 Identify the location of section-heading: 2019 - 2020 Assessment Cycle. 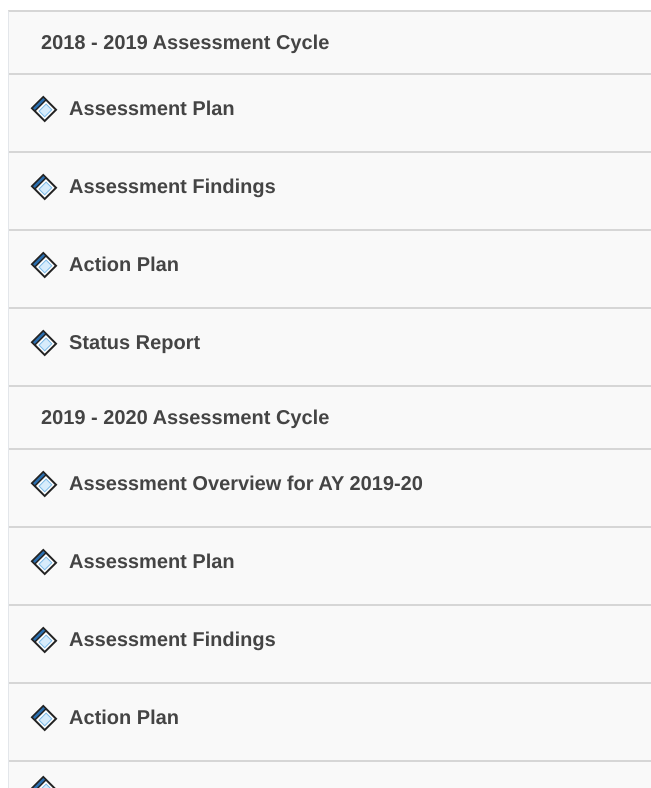
(185, 418).